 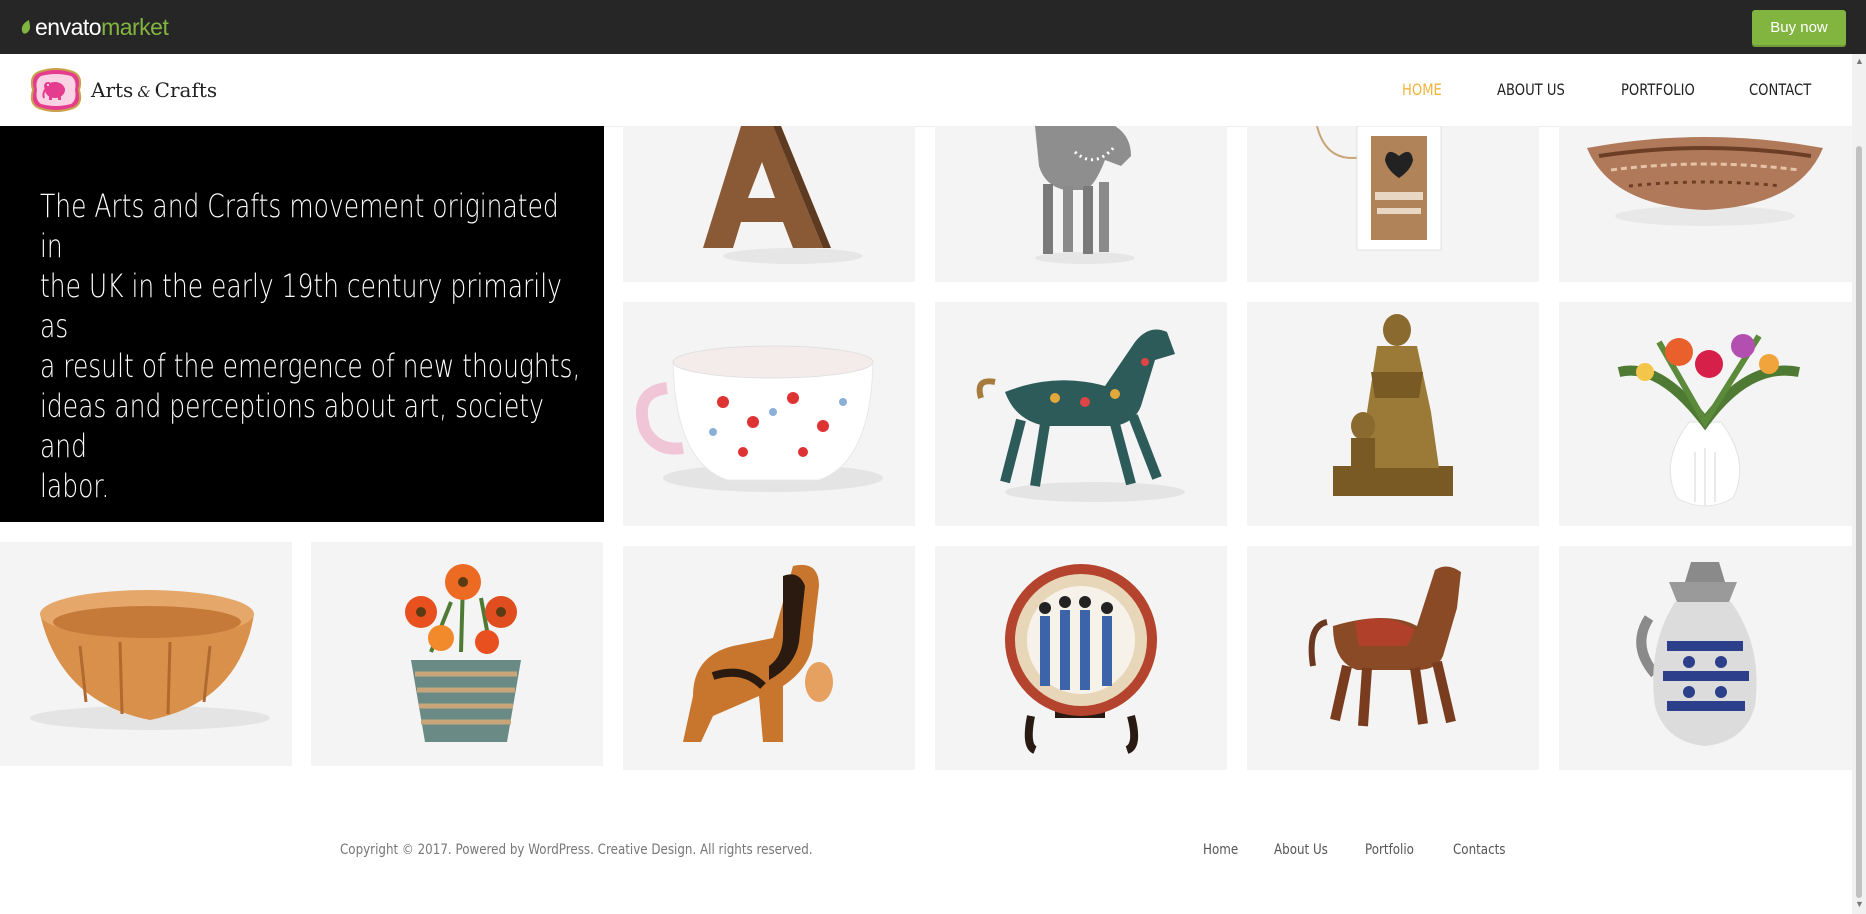 What do you see at coordinates (463, 653) in the screenshot?
I see `flowers-in-basket-image` at bounding box center [463, 653].